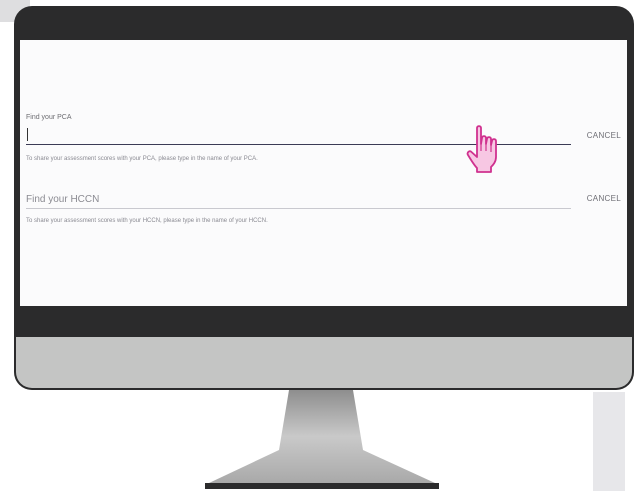  Describe the element at coordinates (481, 149) in the screenshot. I see `hand-pointer-icon` at that location.